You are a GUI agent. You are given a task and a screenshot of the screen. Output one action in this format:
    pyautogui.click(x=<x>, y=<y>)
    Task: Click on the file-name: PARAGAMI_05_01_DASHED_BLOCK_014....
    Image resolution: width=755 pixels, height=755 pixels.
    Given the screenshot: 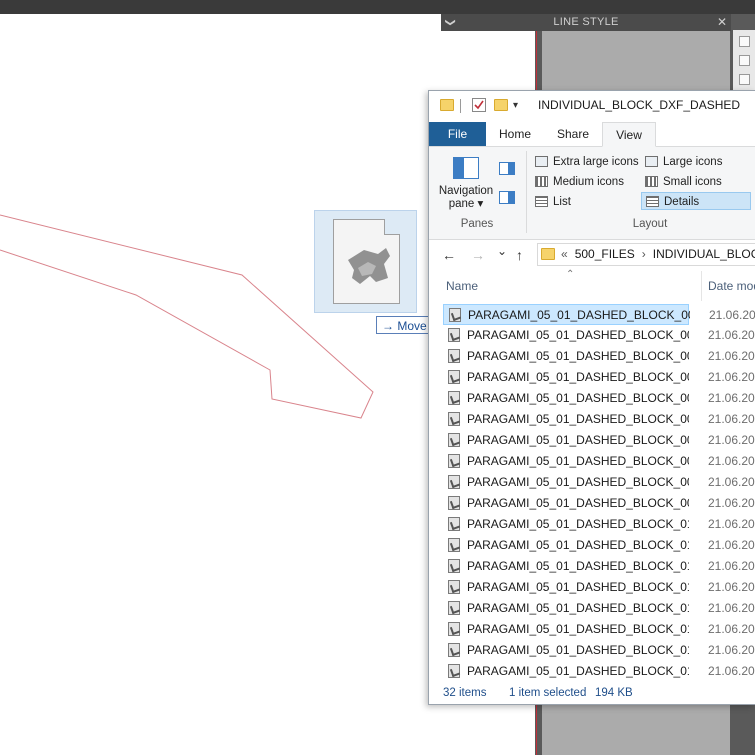 What is the action you would take?
    pyautogui.click(x=578, y=608)
    